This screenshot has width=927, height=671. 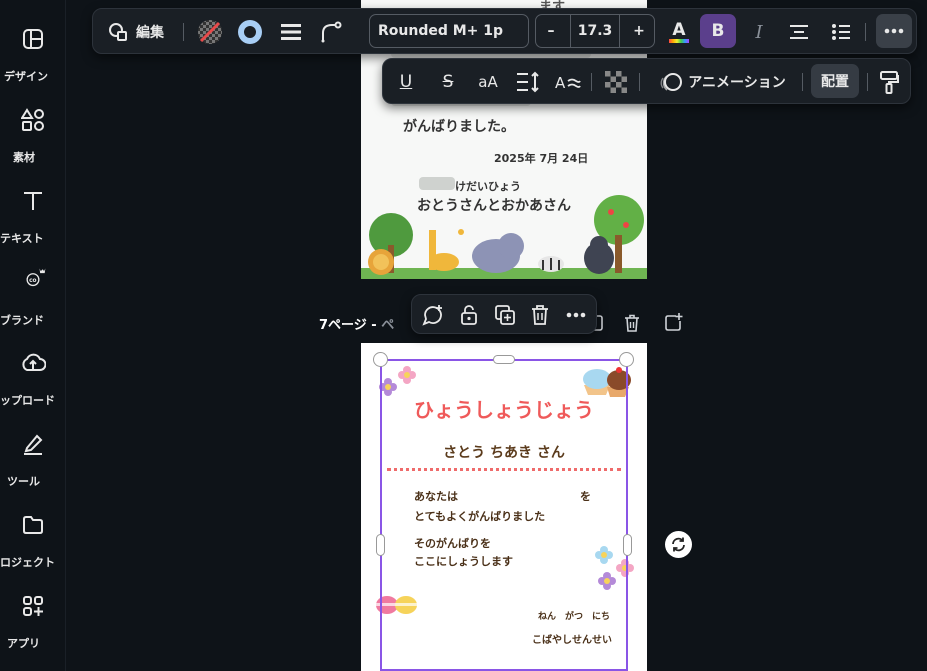 What do you see at coordinates (551, 31) in the screenshot?
I see `font-size-decrease-button: –` at bounding box center [551, 31].